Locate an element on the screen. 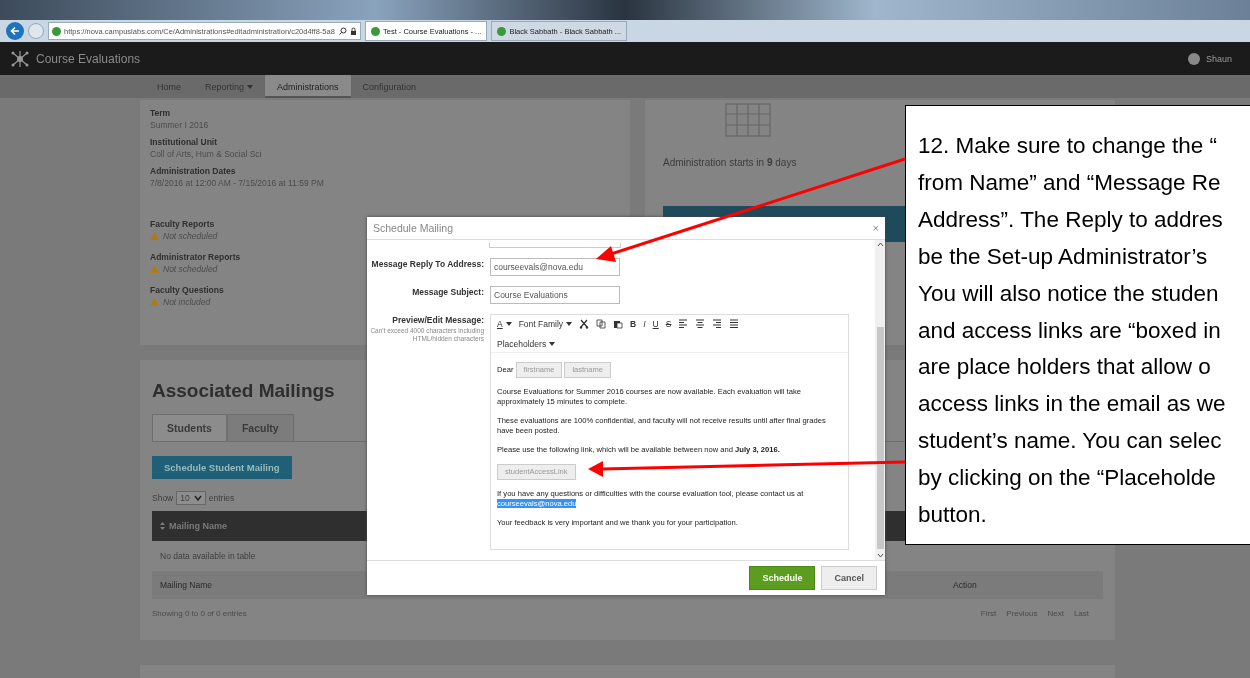  text-color-button: A is located at coordinates (504, 324).